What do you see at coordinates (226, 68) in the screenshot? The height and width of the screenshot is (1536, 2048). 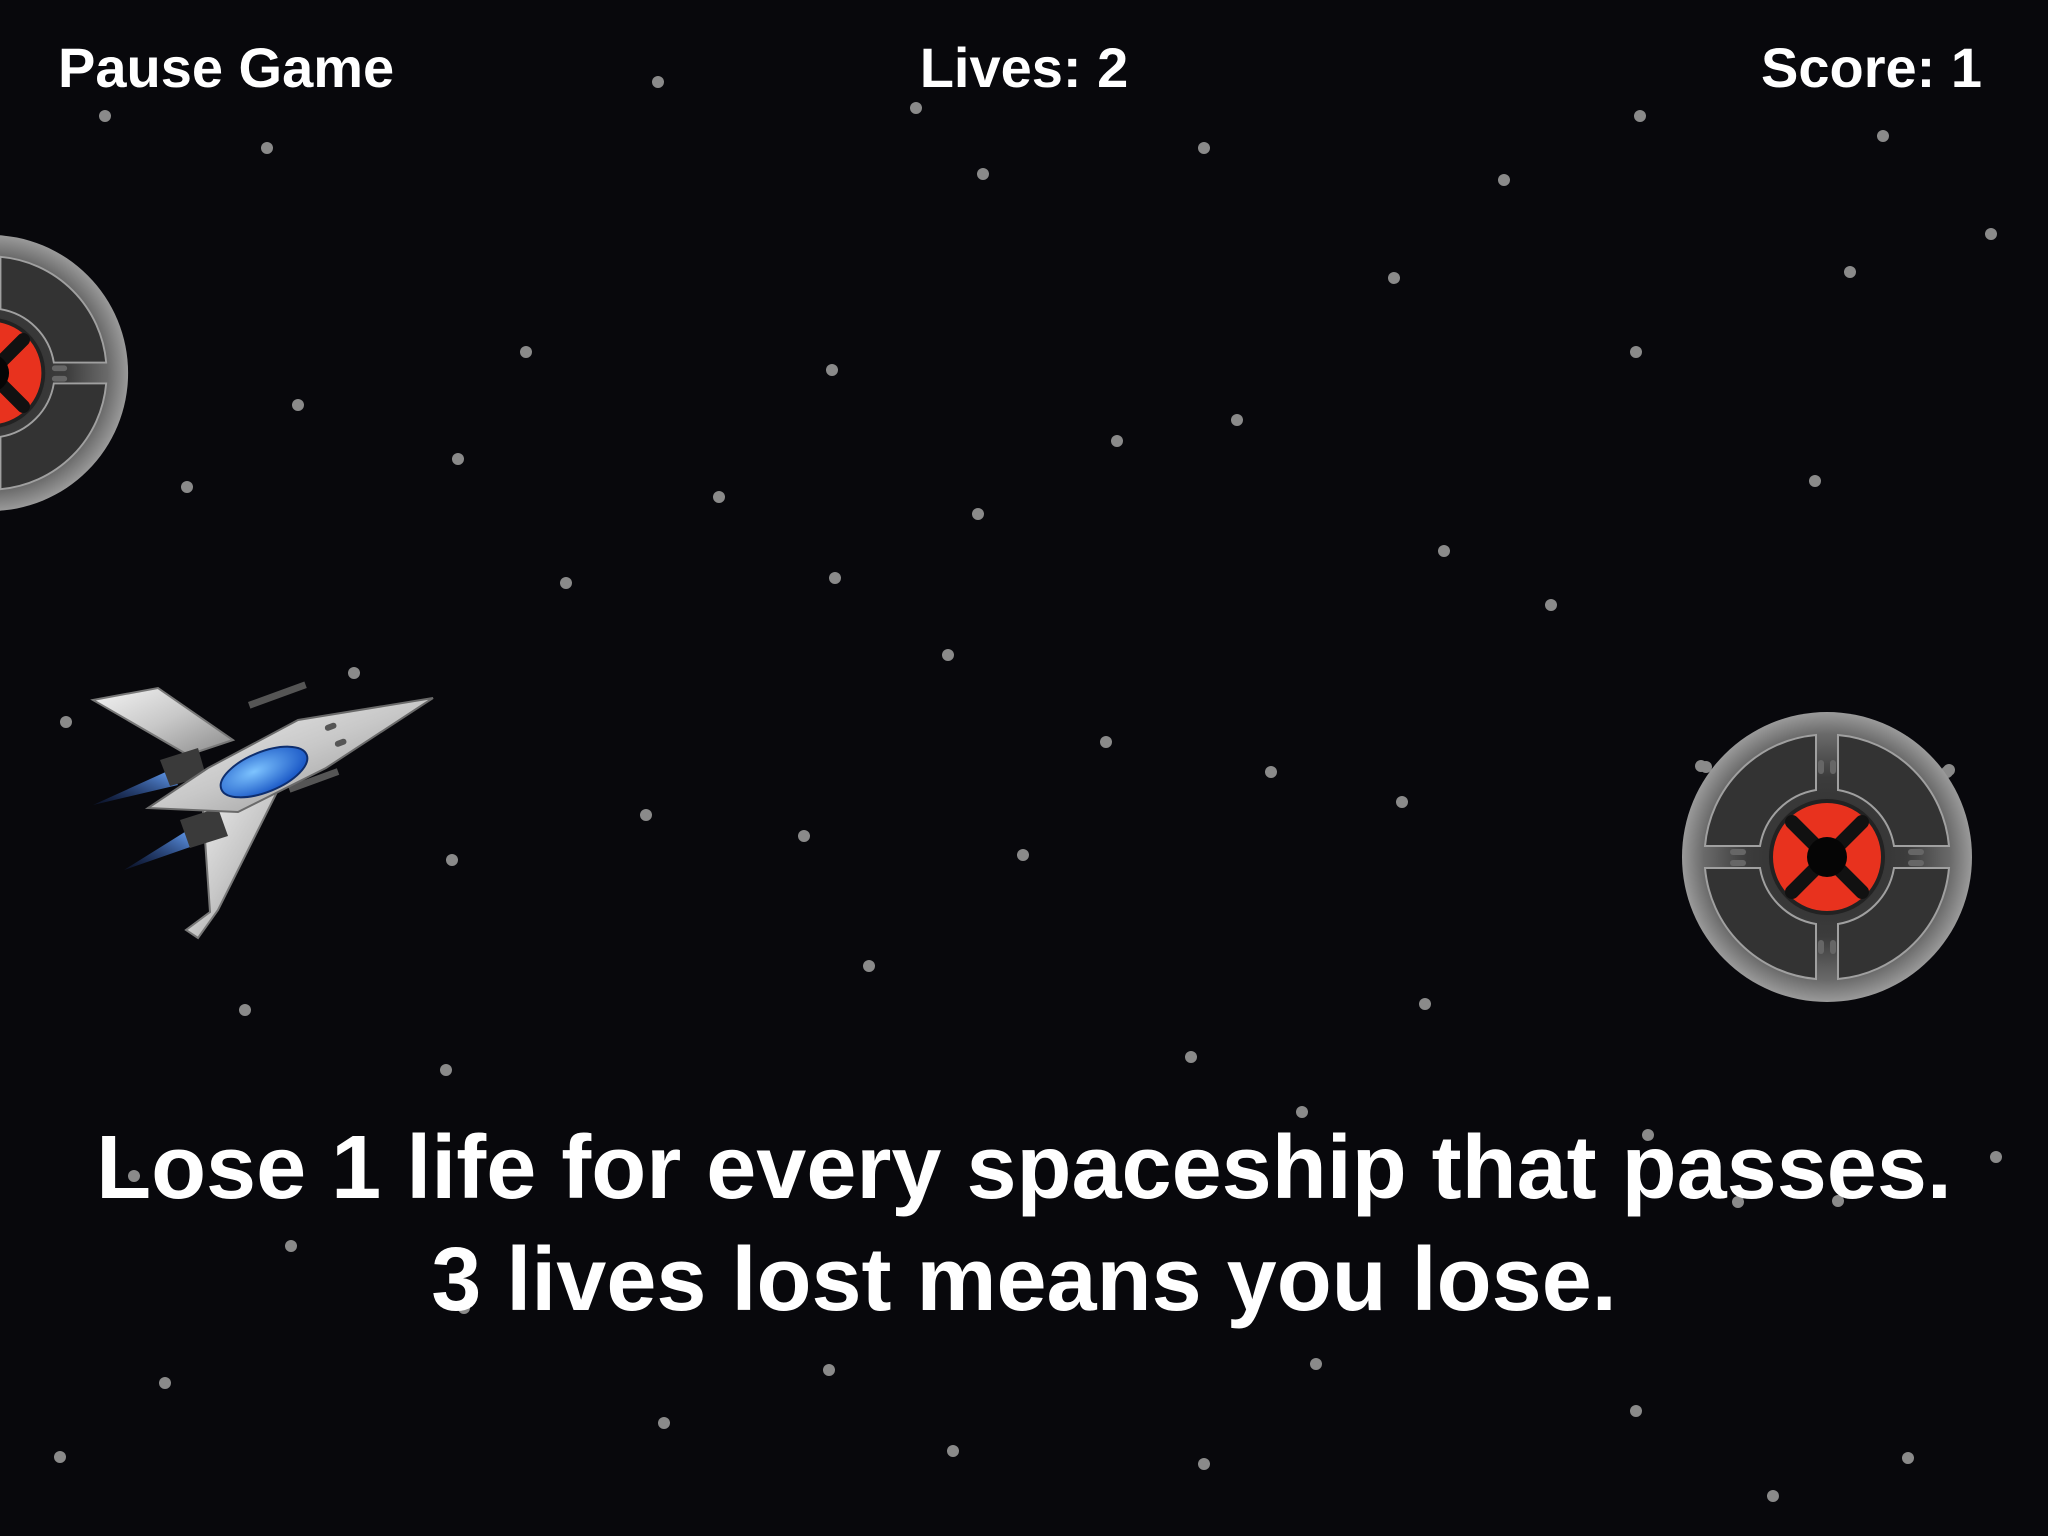 I see `pause-game-button: Pause Game` at bounding box center [226, 68].